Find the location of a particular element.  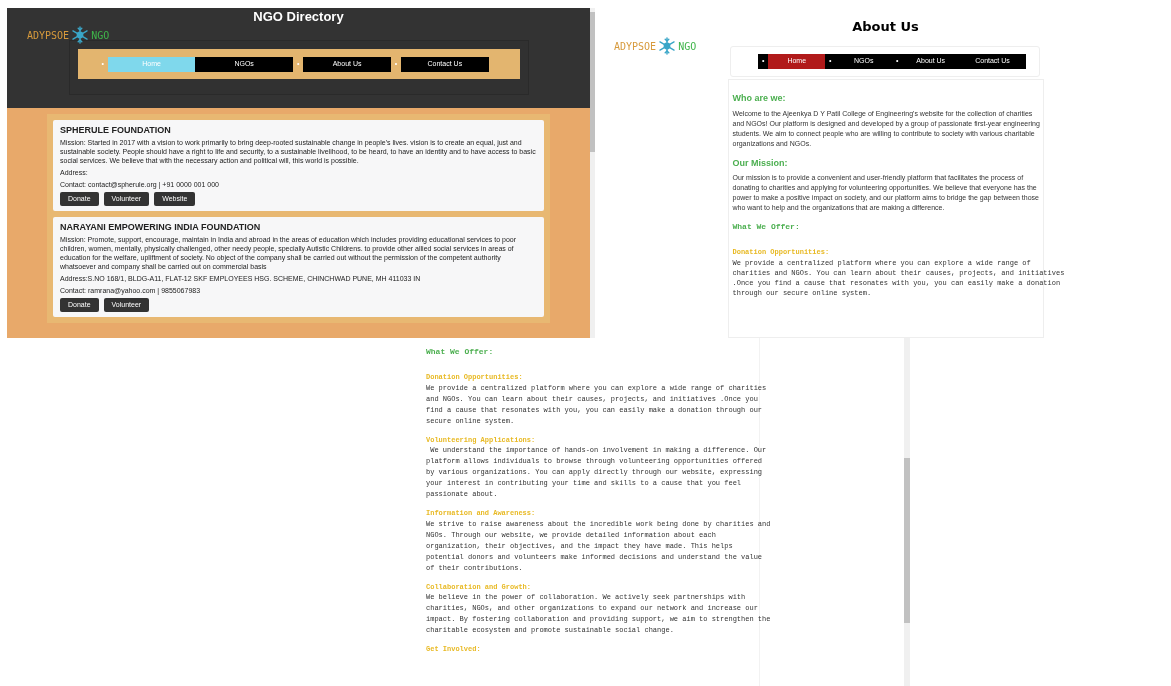

ngo-name: NARAYANI EMPOWERING INDIA FOUNDATION is located at coordinates (161, 227).